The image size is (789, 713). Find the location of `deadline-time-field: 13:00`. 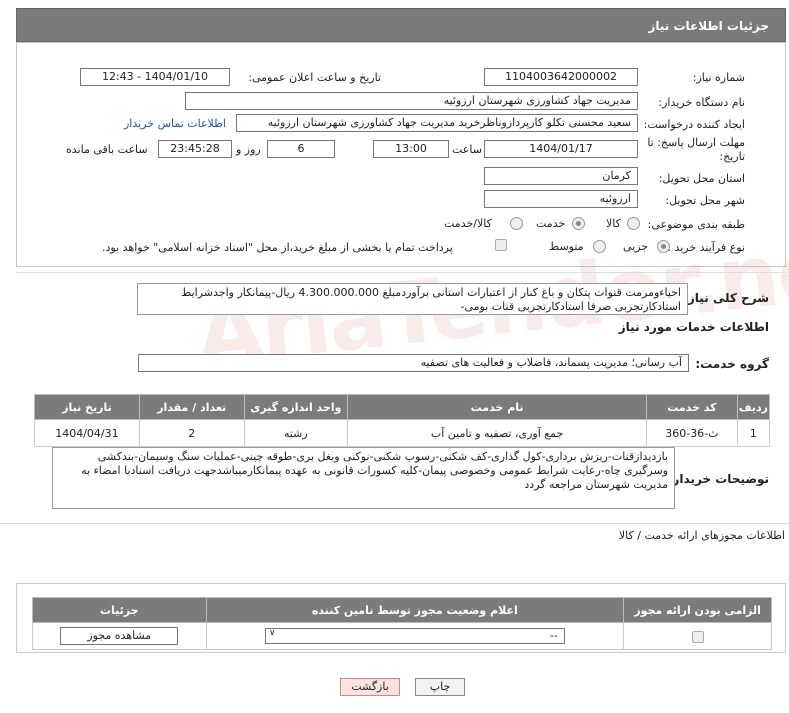

deadline-time-field: 13:00 is located at coordinates (411, 149).